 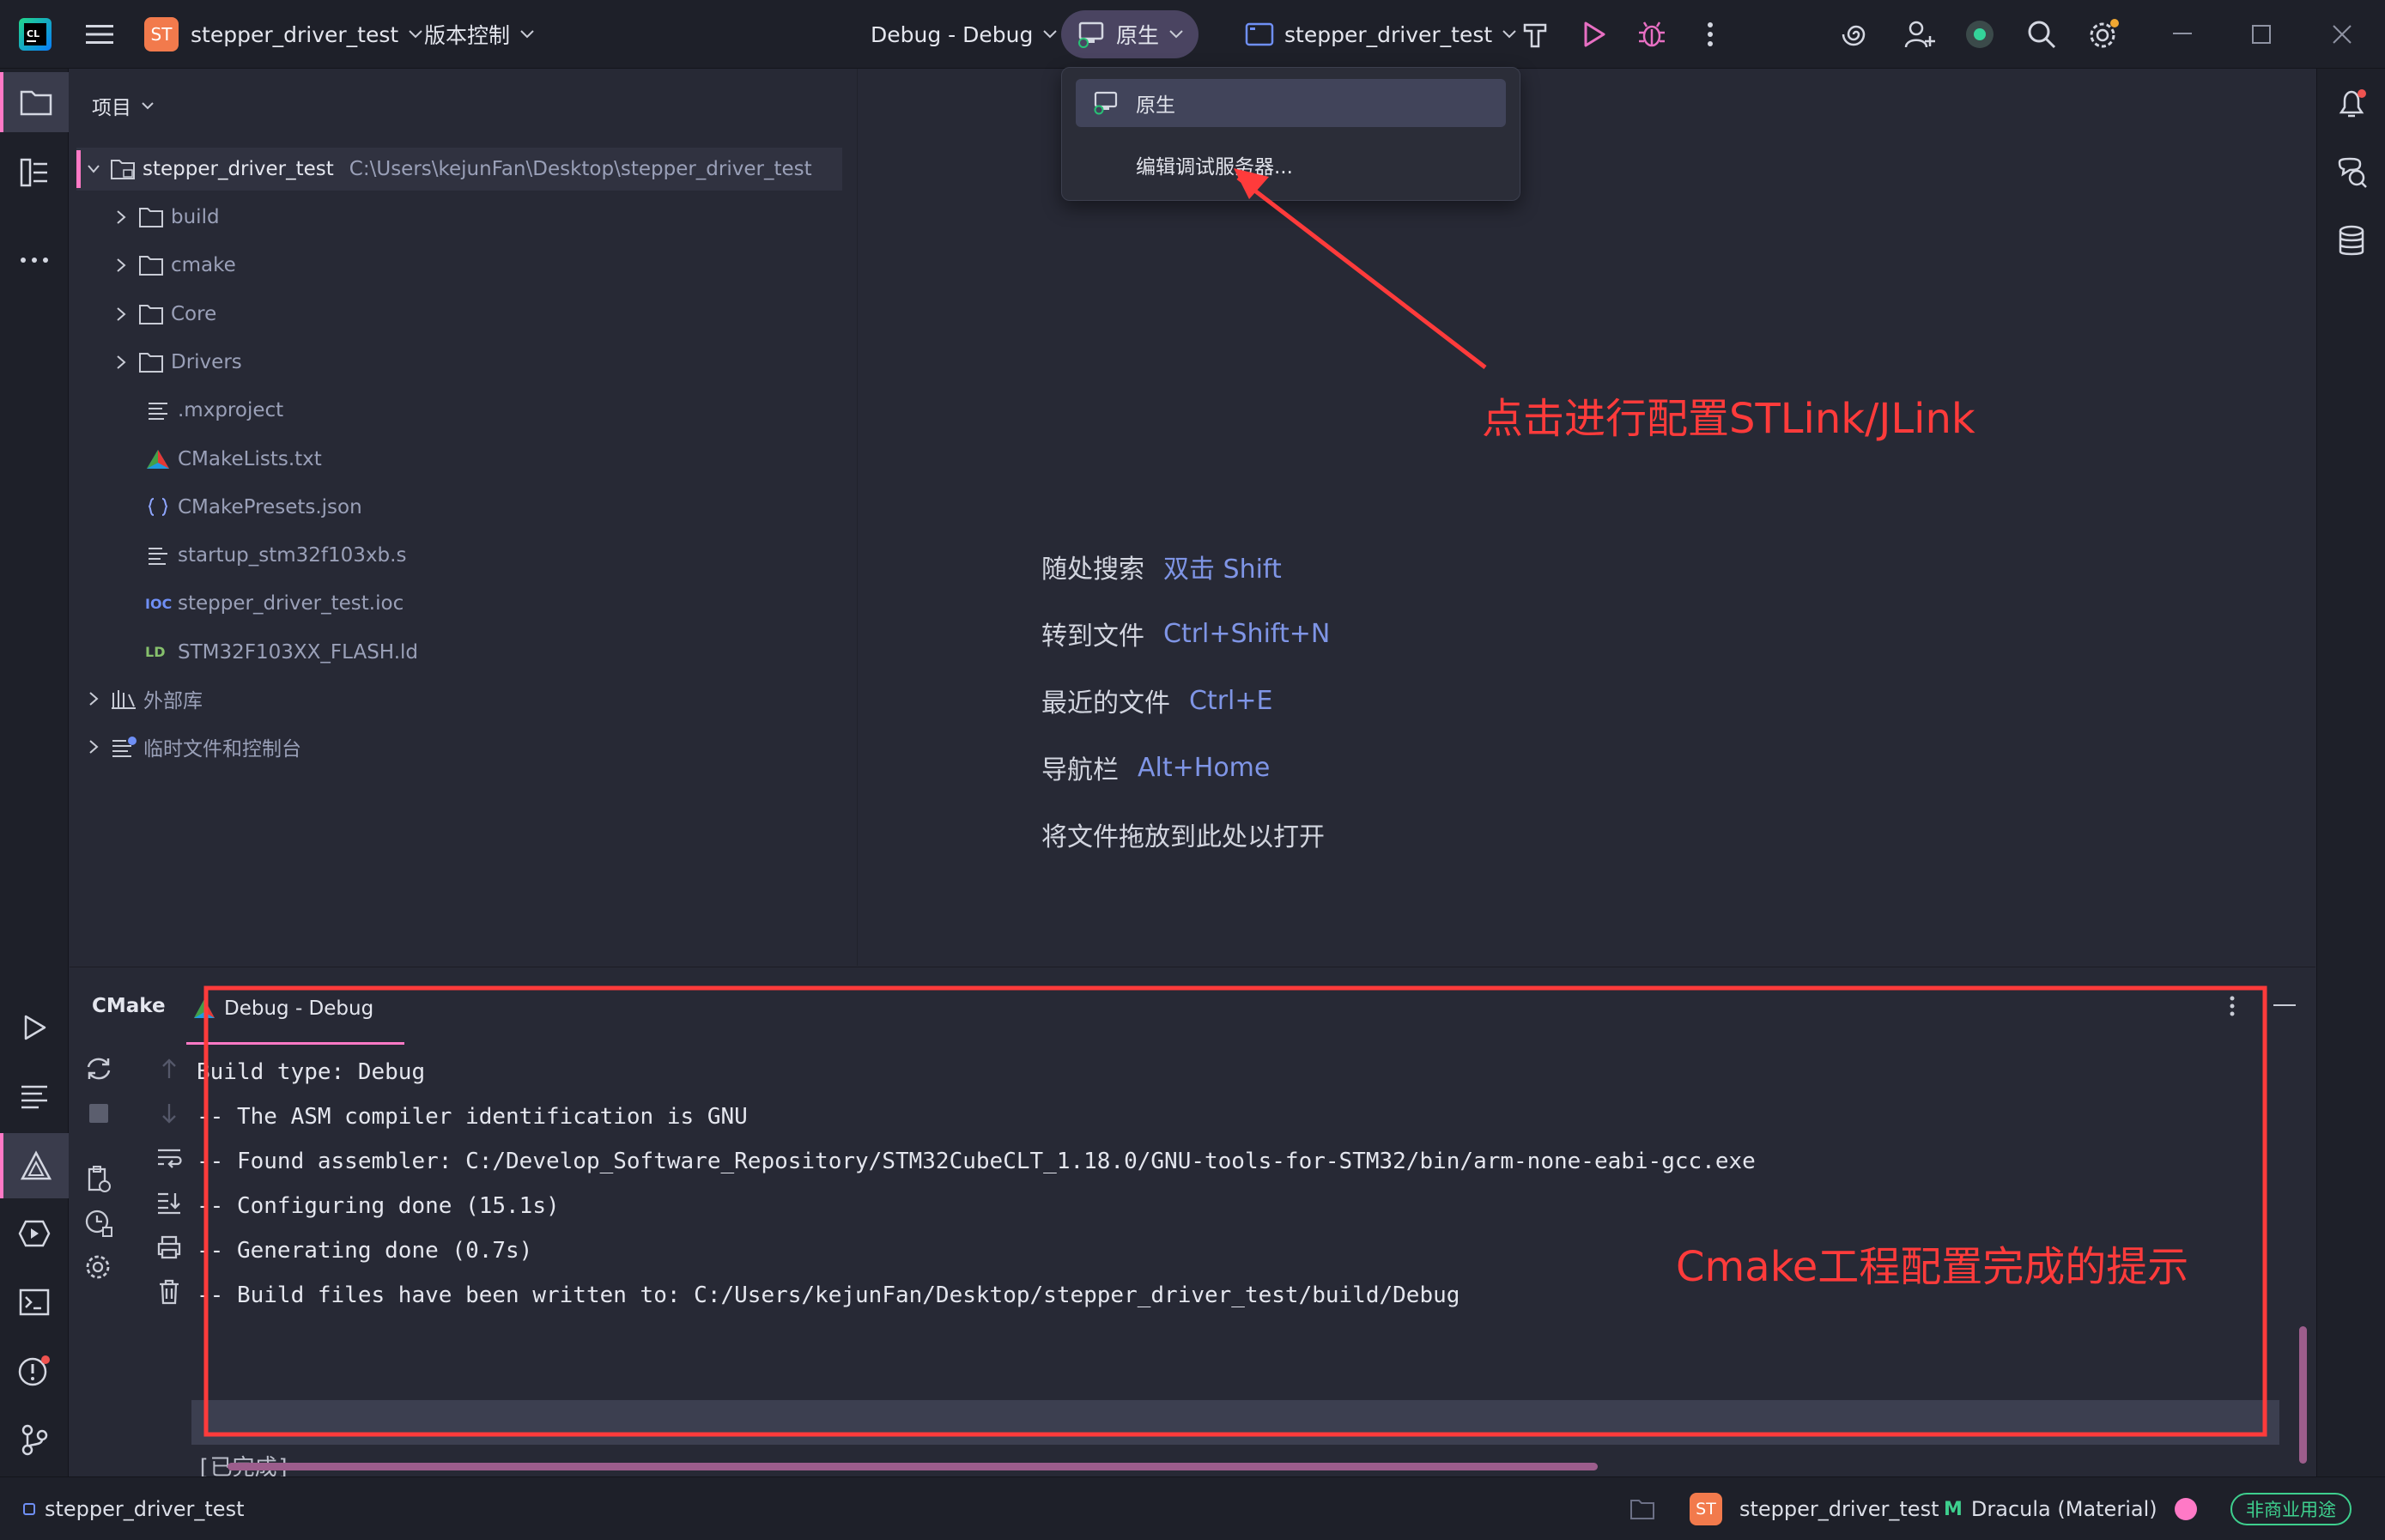 What do you see at coordinates (194, 313) in the screenshot?
I see `tree-item-label: Core` at bounding box center [194, 313].